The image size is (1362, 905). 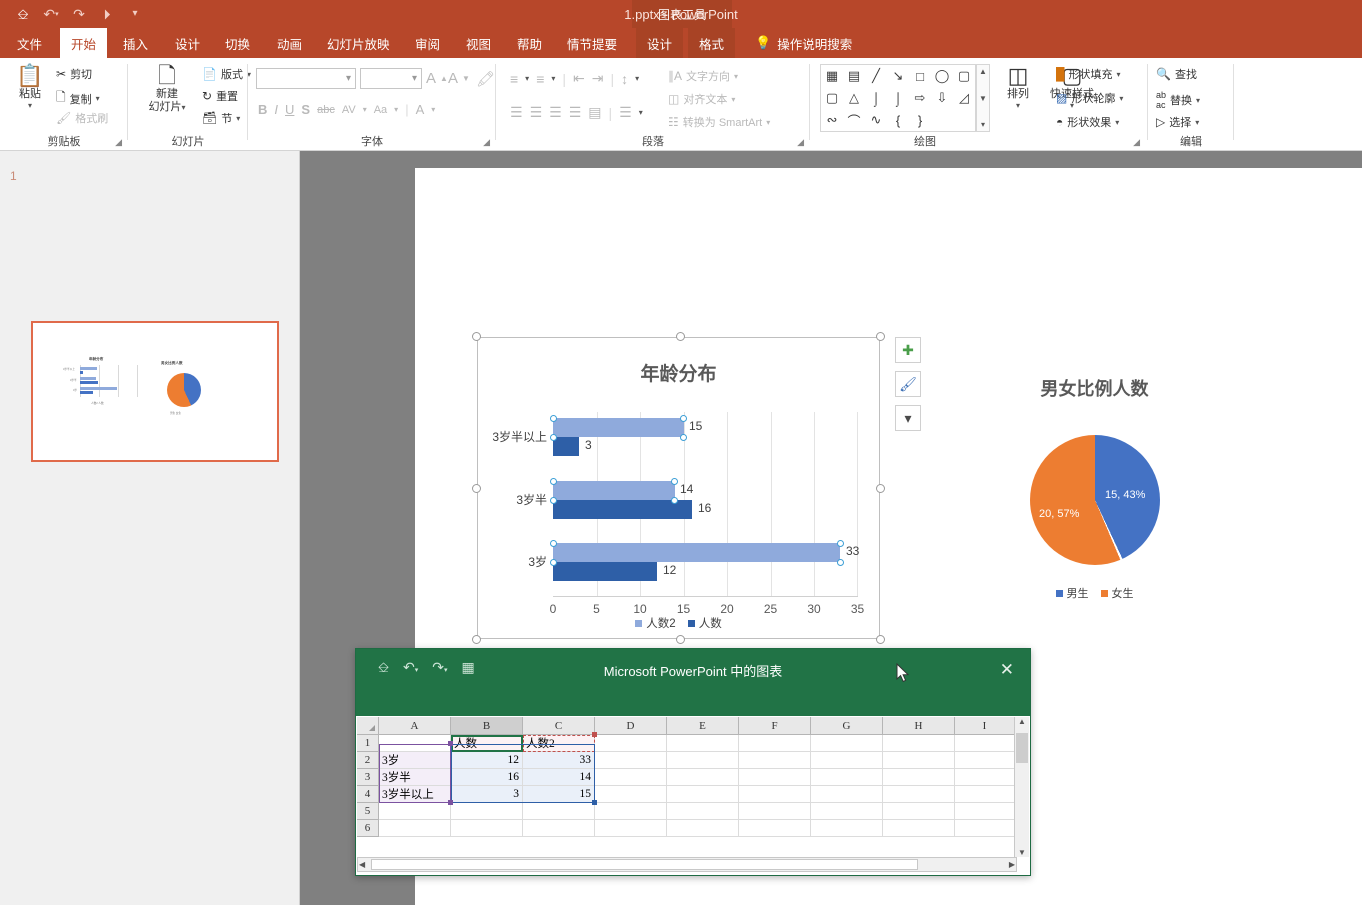 What do you see at coordinates (79, 14) in the screenshot?
I see `redo-icon: ↷` at bounding box center [79, 14].